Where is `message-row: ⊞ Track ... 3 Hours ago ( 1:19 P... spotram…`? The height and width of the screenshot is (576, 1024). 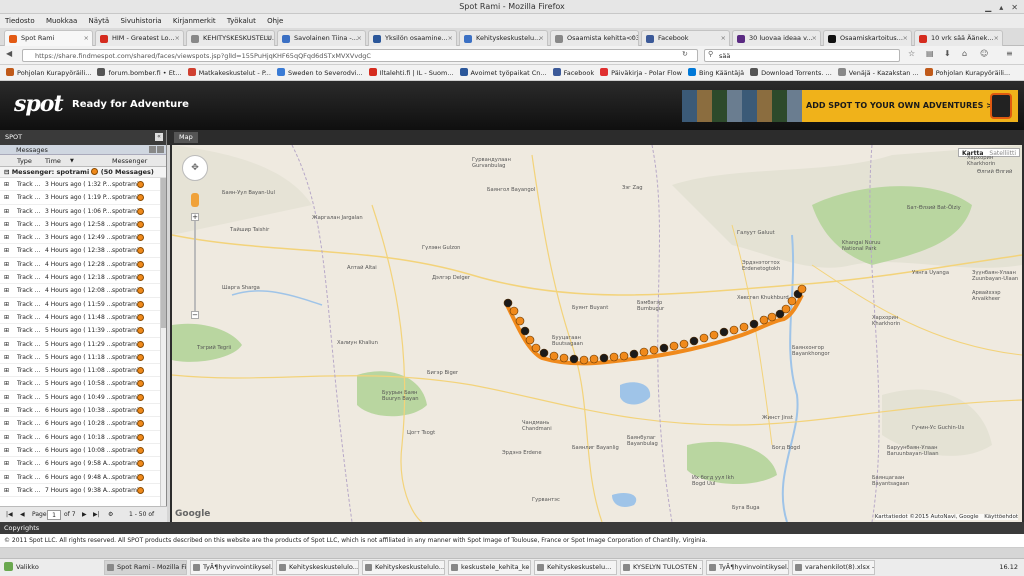
message-row: ⊞ Track ... 3 Hours ago ( 1:19 P... spotram… is located at coordinates (80, 198).